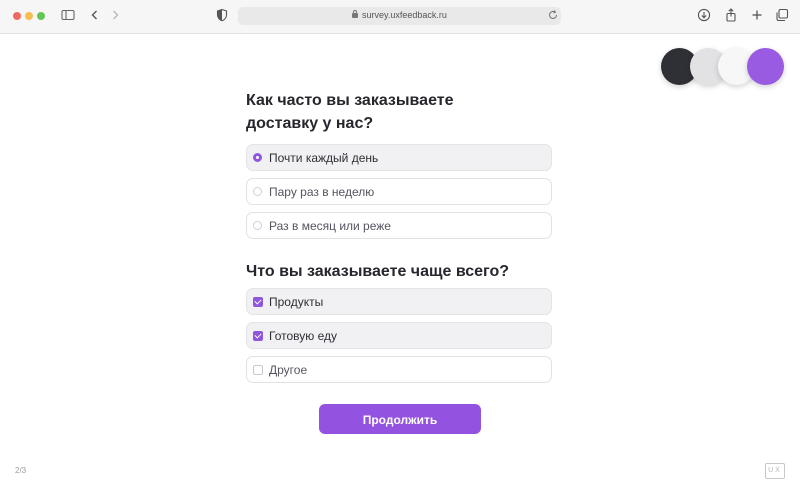 This screenshot has width=800, height=490. What do you see at coordinates (705, 16) in the screenshot?
I see `downloads-icon` at bounding box center [705, 16].